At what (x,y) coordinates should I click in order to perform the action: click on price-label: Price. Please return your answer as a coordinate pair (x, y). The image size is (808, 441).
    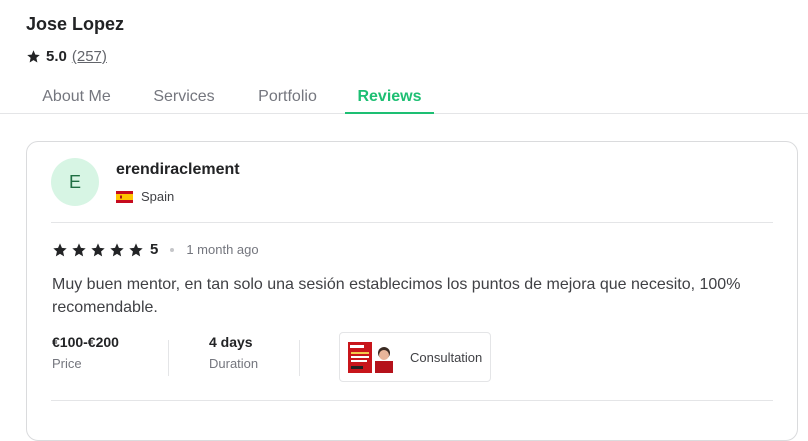
    Looking at the image, I should click on (67, 363).